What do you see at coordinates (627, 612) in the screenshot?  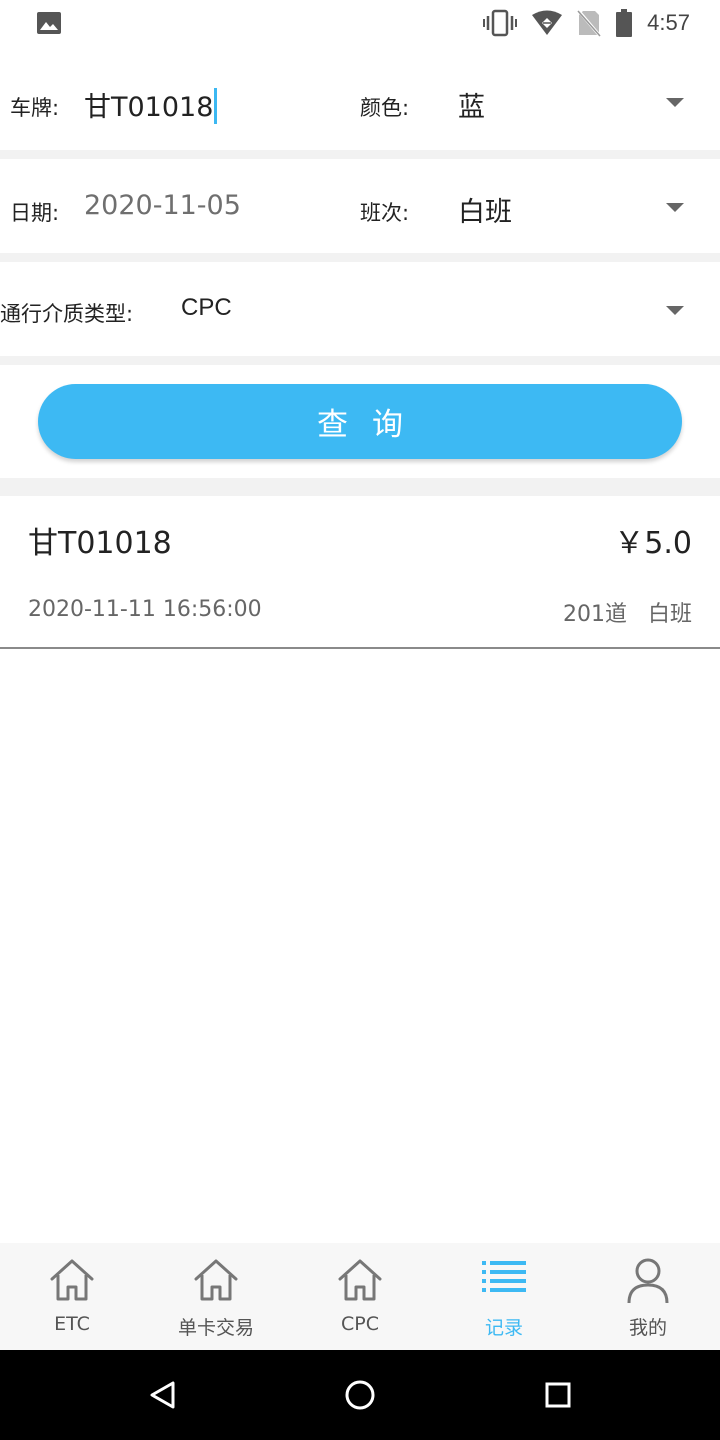 I see `record-meta: 201道 白班` at bounding box center [627, 612].